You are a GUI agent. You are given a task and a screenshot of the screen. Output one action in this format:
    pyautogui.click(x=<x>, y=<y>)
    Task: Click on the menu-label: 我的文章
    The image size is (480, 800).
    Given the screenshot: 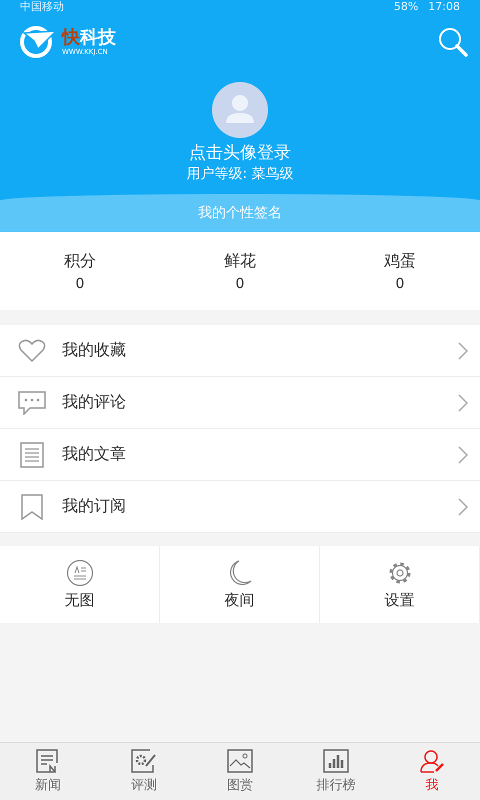 What is the action you would take?
    pyautogui.click(x=94, y=454)
    